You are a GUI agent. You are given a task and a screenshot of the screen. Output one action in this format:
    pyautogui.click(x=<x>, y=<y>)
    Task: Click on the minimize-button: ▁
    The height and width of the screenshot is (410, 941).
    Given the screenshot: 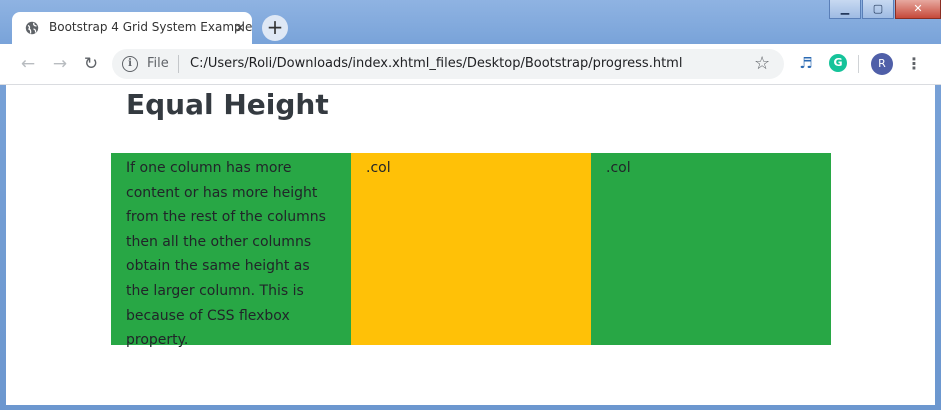 What is the action you would take?
    pyautogui.click(x=845, y=9)
    